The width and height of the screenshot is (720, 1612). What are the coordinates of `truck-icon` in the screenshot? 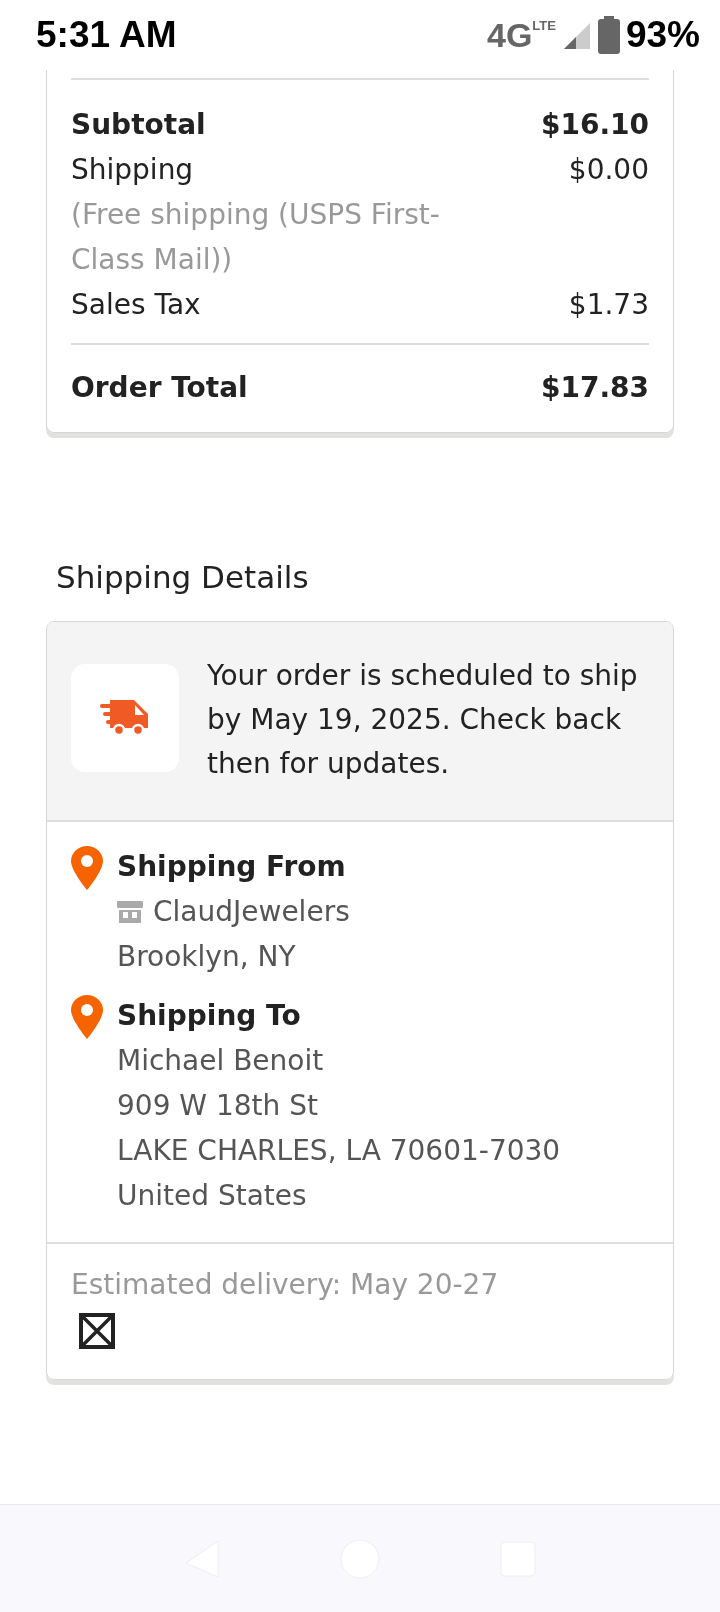 It's located at (125, 718).